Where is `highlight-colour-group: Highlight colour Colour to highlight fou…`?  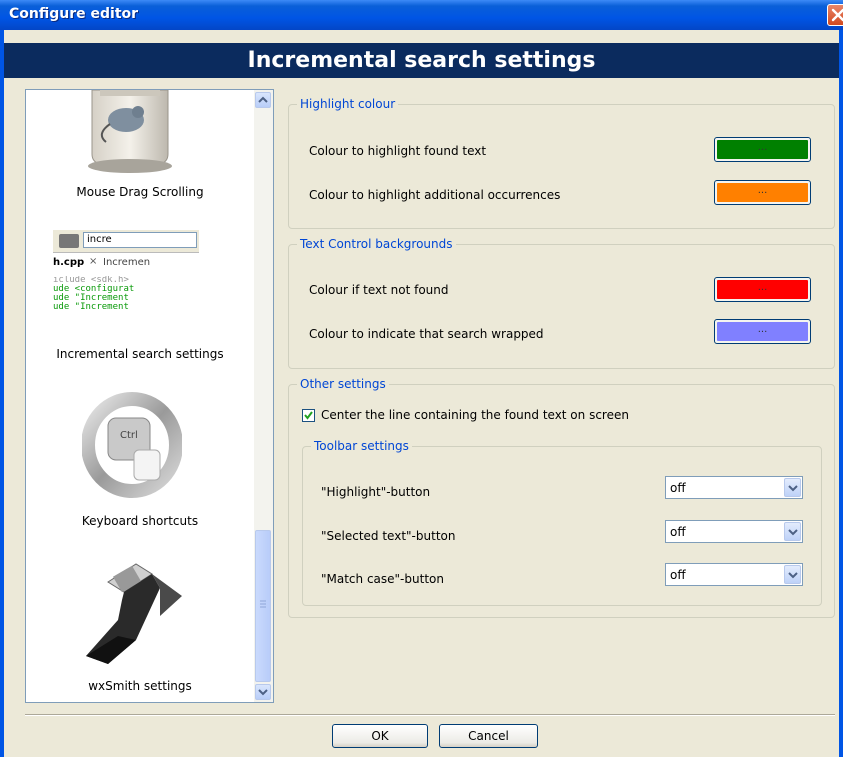
highlight-colour-group: Highlight colour Colour to highlight fou… is located at coordinates (561, 163).